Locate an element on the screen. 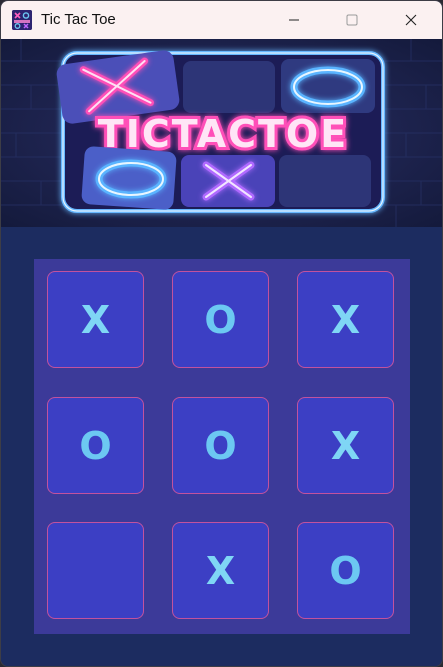  cell-r3-c2: X is located at coordinates (220, 570).